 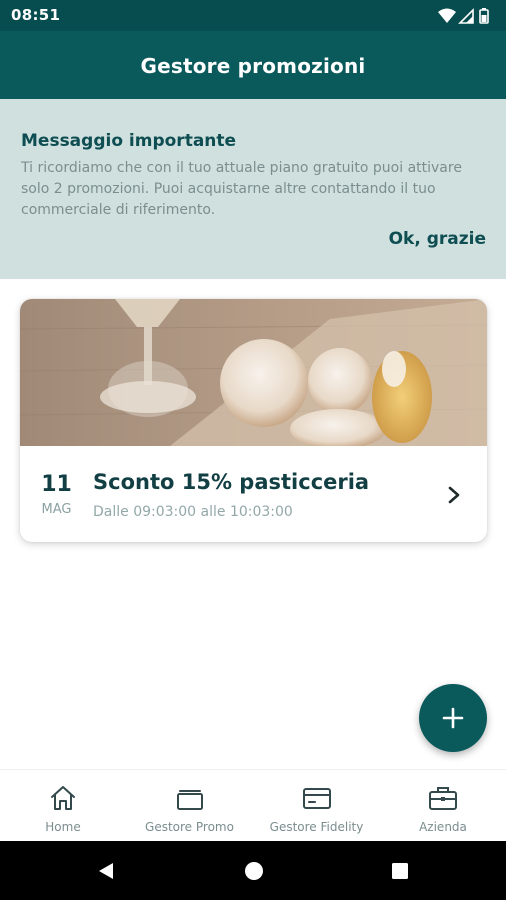 I want to click on briefcase-icon, so click(x=443, y=798).